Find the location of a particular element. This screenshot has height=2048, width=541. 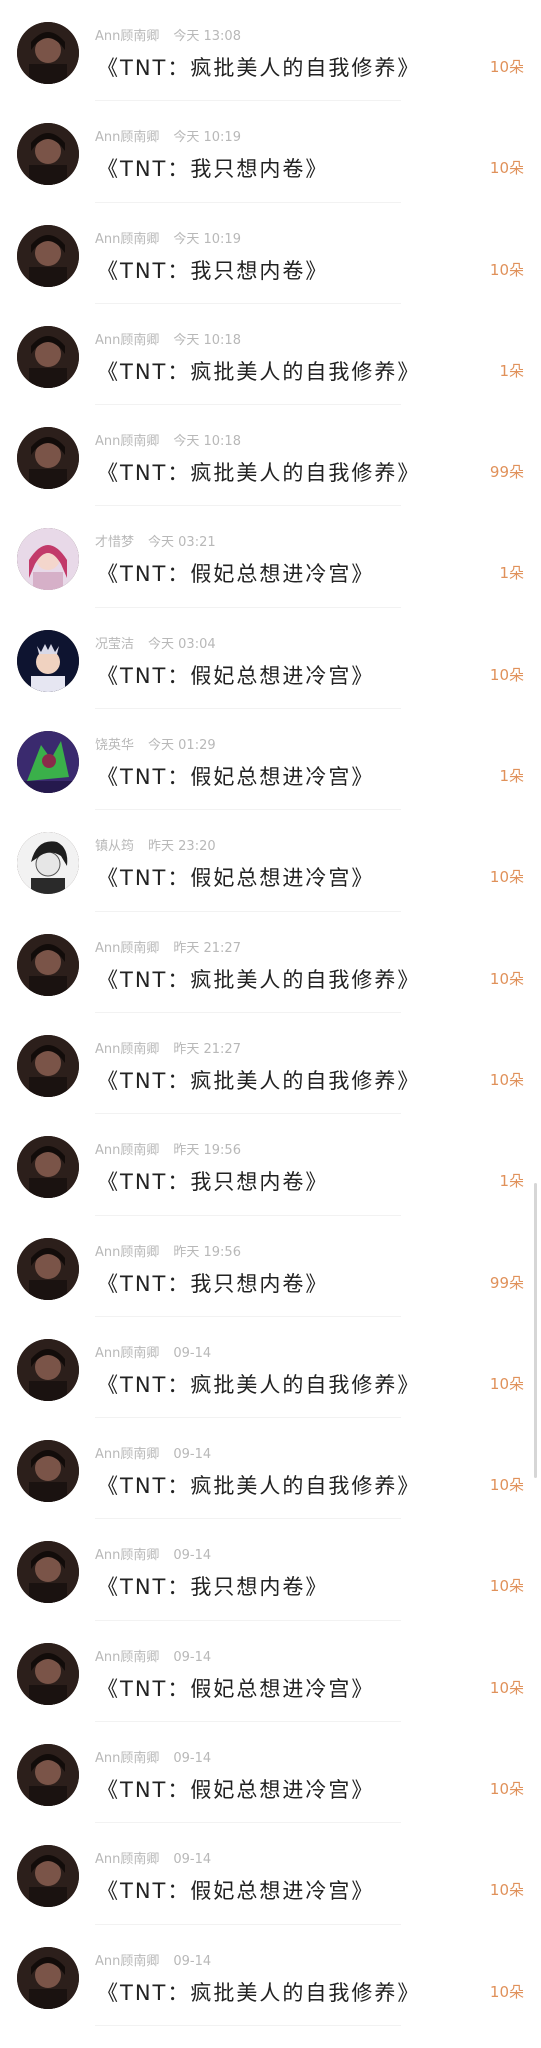

username: 饶英华 is located at coordinates (114, 745).